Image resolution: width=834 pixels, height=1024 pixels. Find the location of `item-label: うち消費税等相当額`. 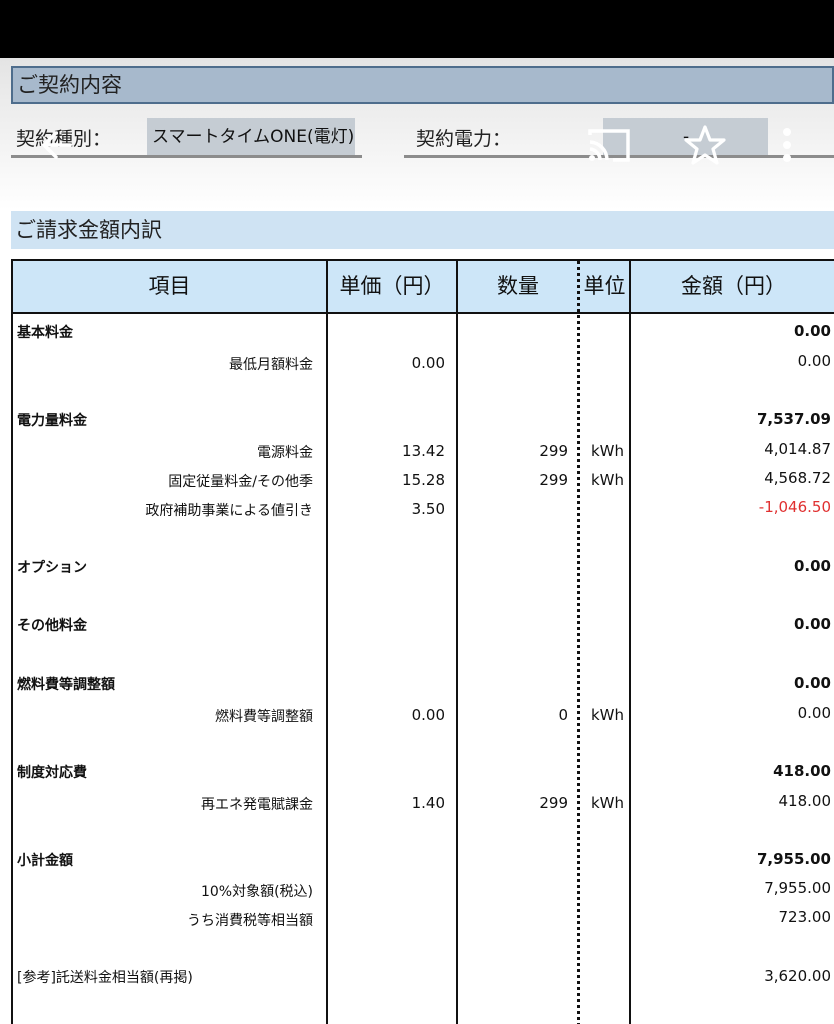

item-label: うち消費税等相当額 is located at coordinates (250, 921).